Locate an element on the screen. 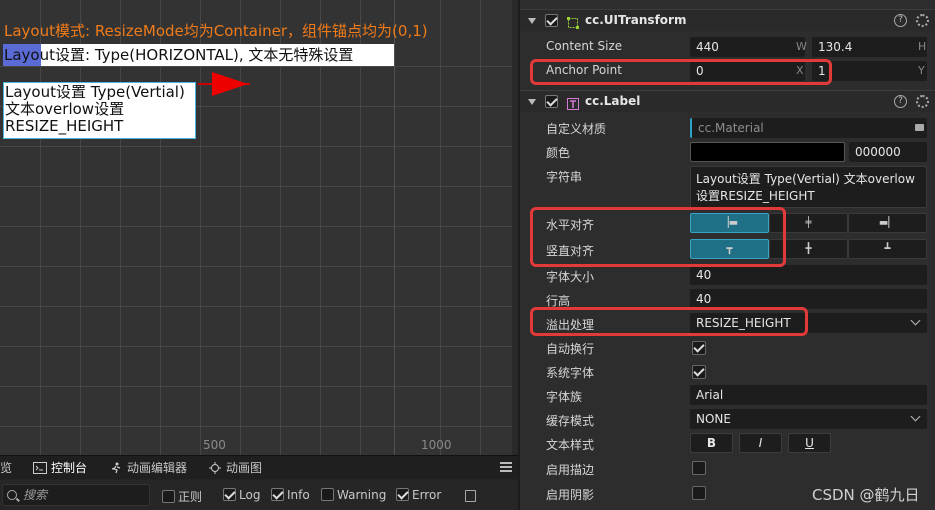 This screenshot has width=935, height=510. search-icon is located at coordinates (12, 495).